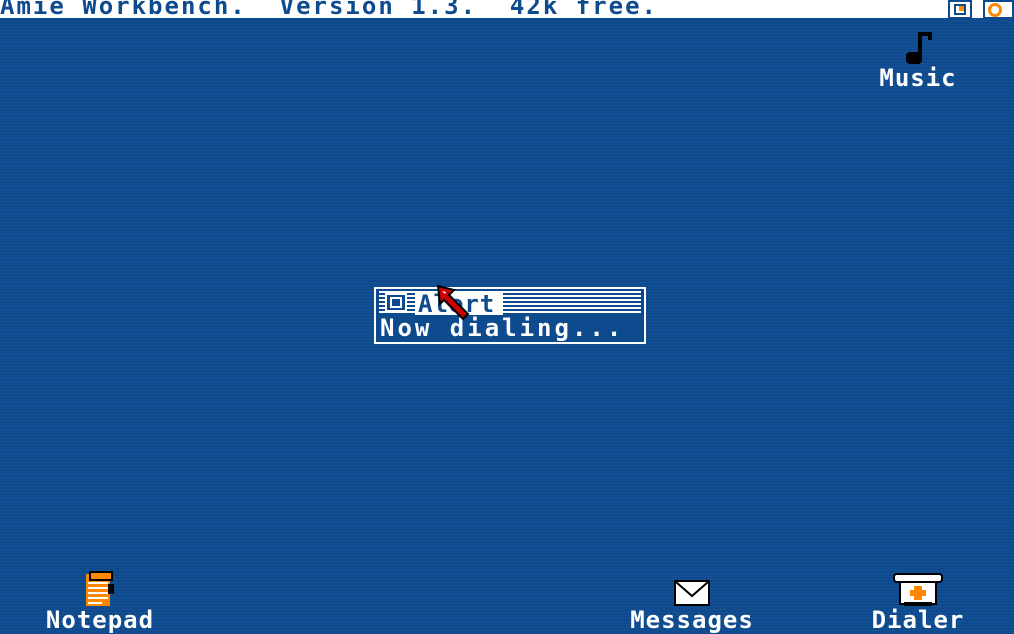  What do you see at coordinates (918, 620) in the screenshot?
I see `desktop-icon-label: Dialer` at bounding box center [918, 620].